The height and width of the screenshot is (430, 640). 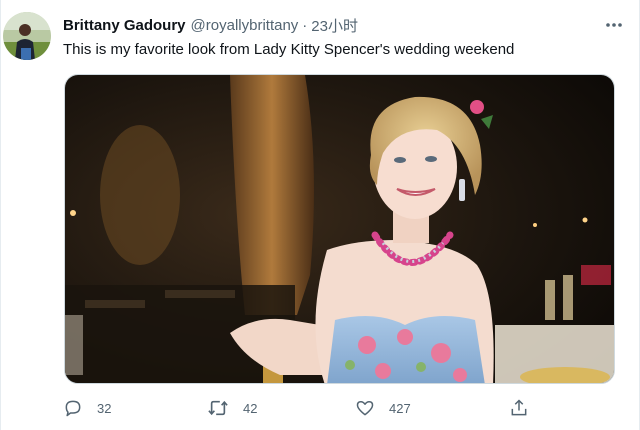 I want to click on share-icon, so click(x=519, y=407).